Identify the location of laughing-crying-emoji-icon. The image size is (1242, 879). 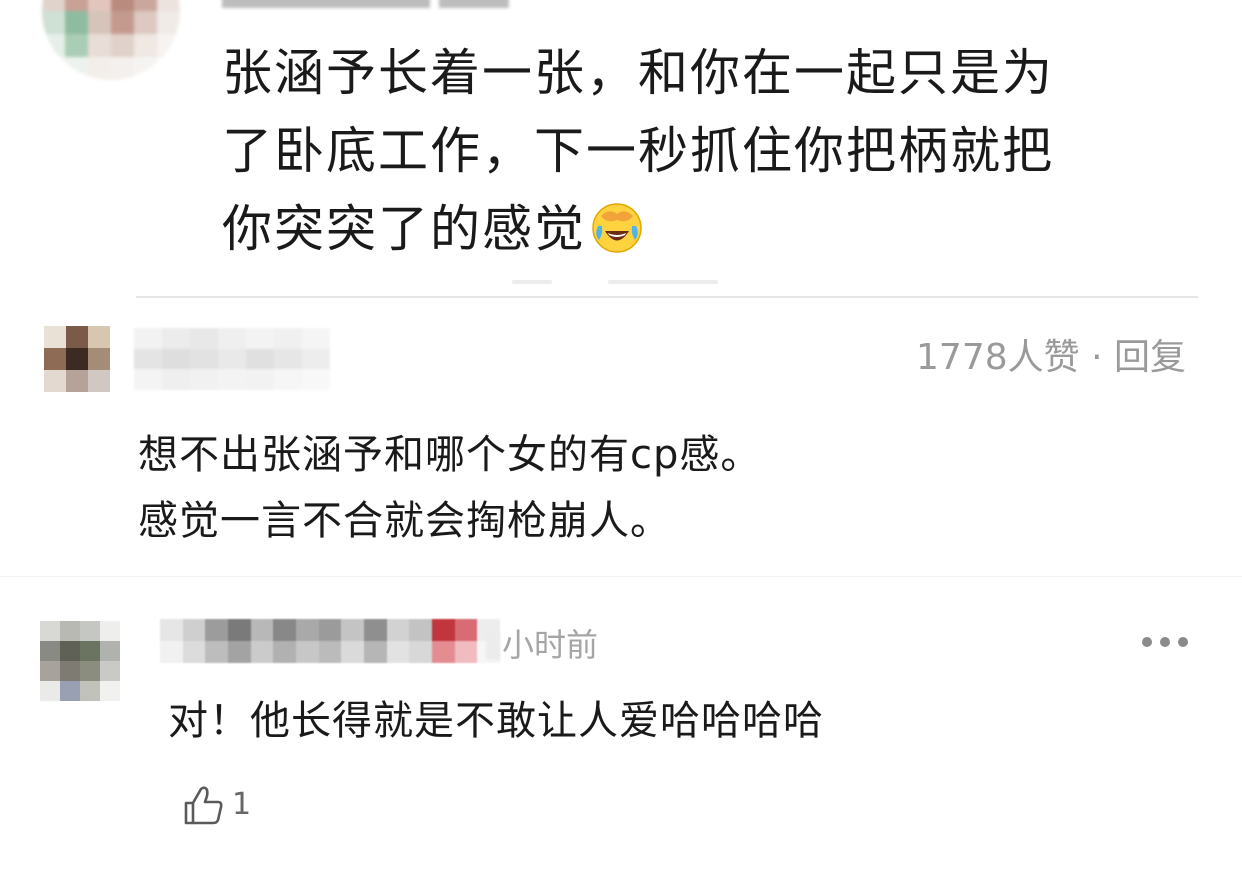
(617, 228).